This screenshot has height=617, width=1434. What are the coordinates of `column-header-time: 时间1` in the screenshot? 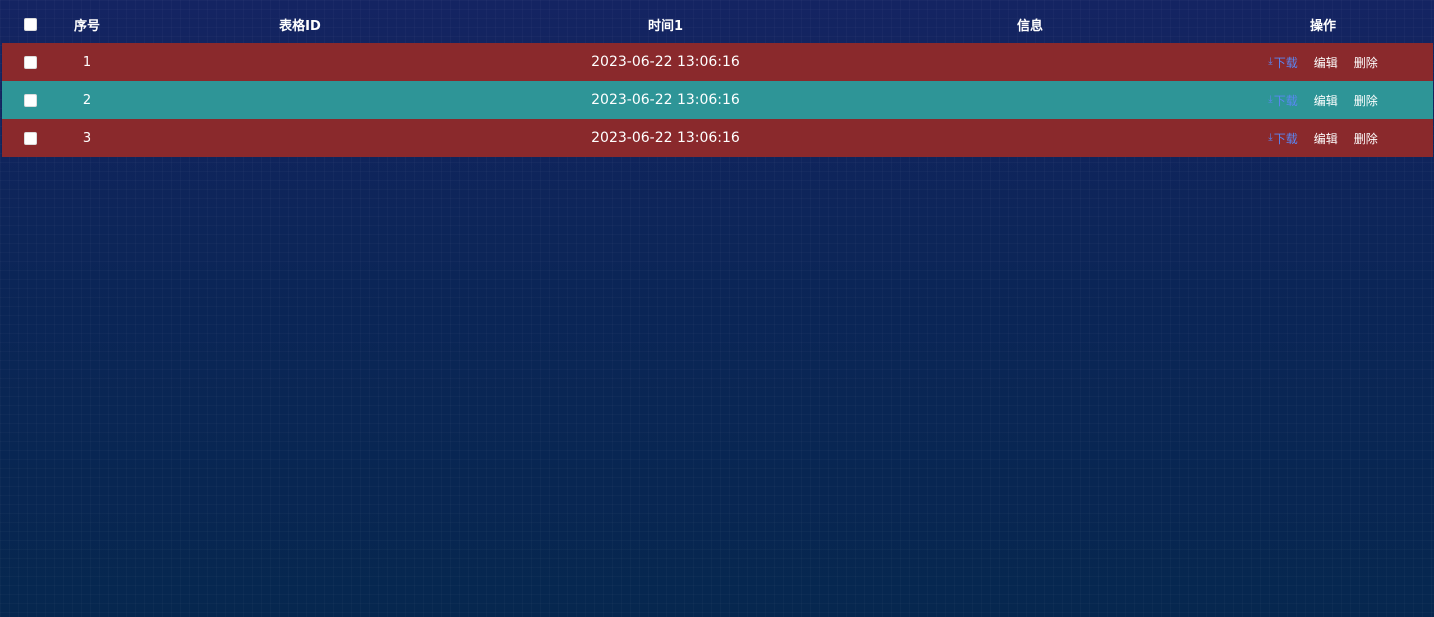 It's located at (665, 24).